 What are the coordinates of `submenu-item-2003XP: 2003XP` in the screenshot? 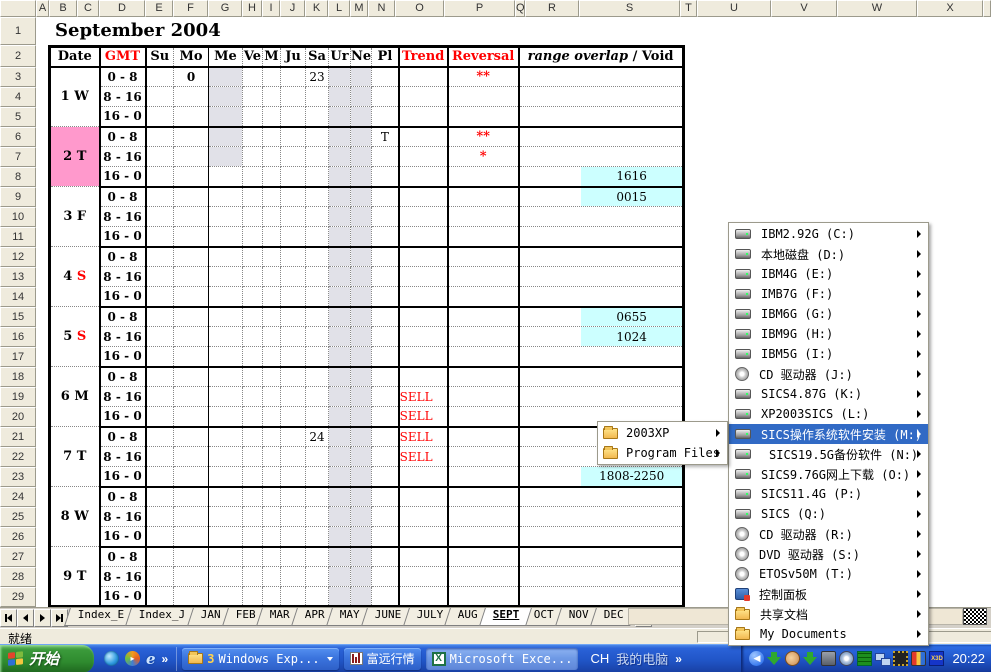 It's located at (662, 433).